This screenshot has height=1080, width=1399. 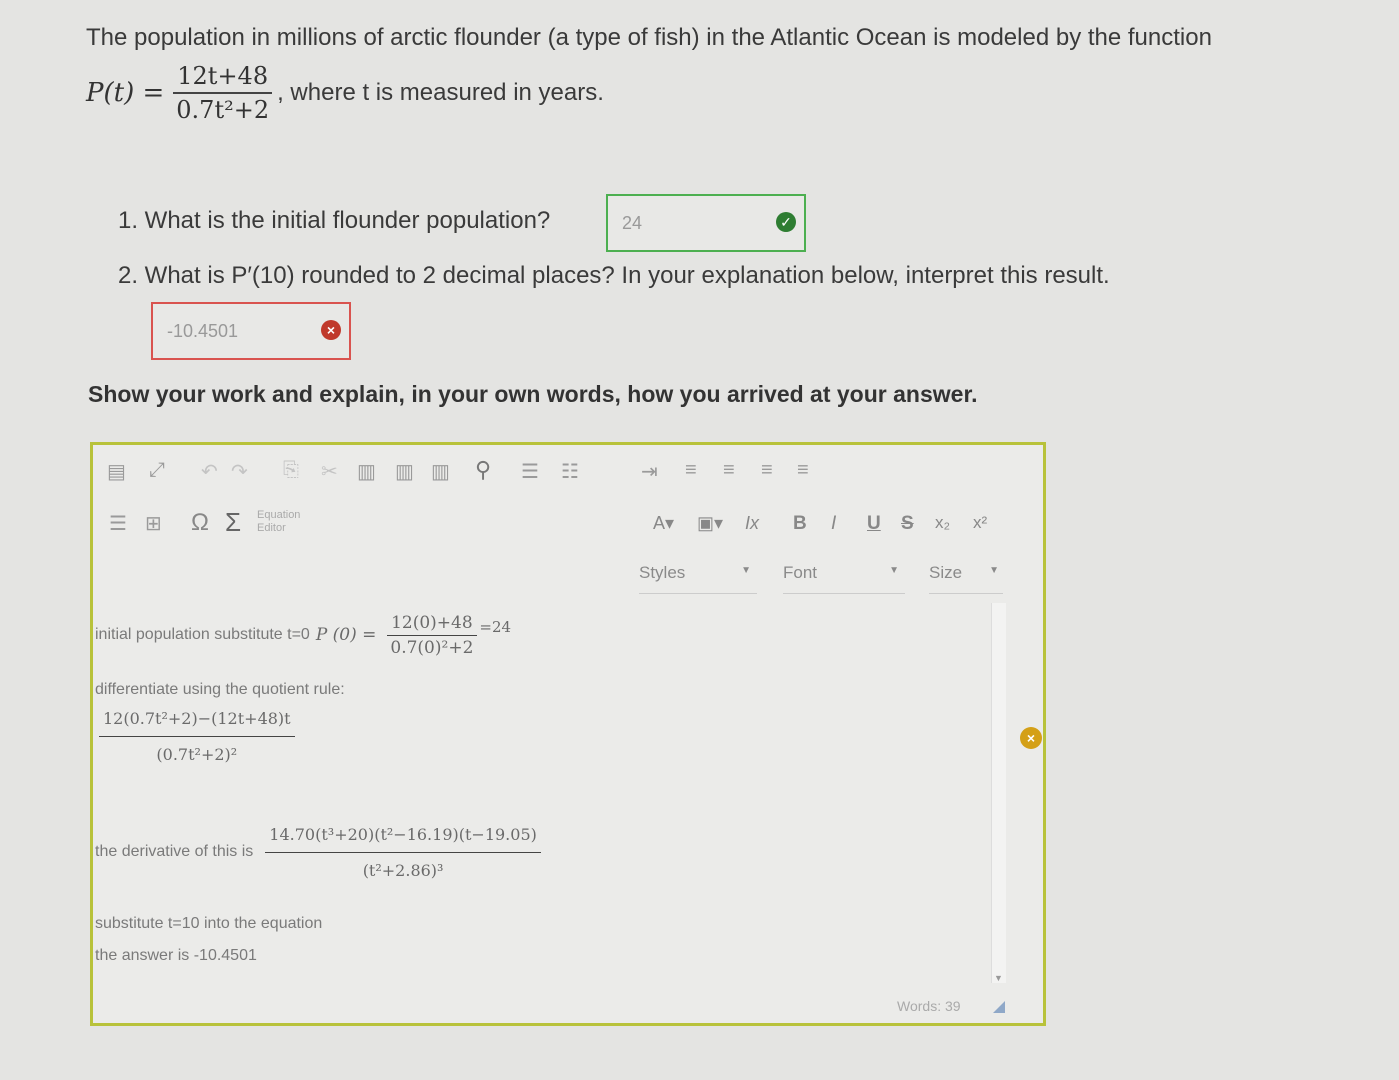 What do you see at coordinates (404, 471) in the screenshot?
I see `paste-text-icon: ▥` at bounding box center [404, 471].